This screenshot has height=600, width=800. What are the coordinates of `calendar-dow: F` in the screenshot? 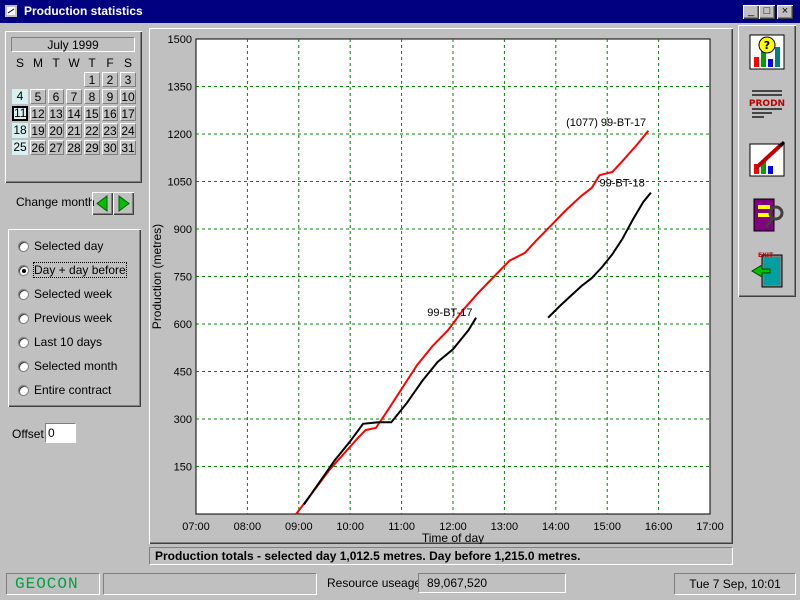 It's located at (110, 63).